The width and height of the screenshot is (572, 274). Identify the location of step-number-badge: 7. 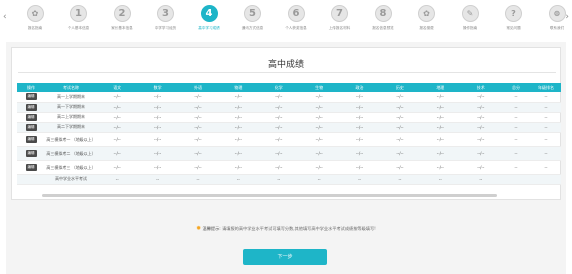
(339, 13).